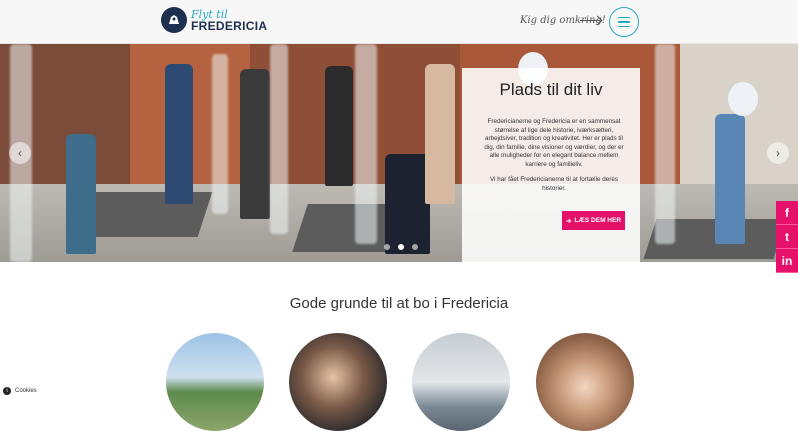 Image resolution: width=798 pixels, height=431 pixels. I want to click on slider-dot-active, so click(401, 247).